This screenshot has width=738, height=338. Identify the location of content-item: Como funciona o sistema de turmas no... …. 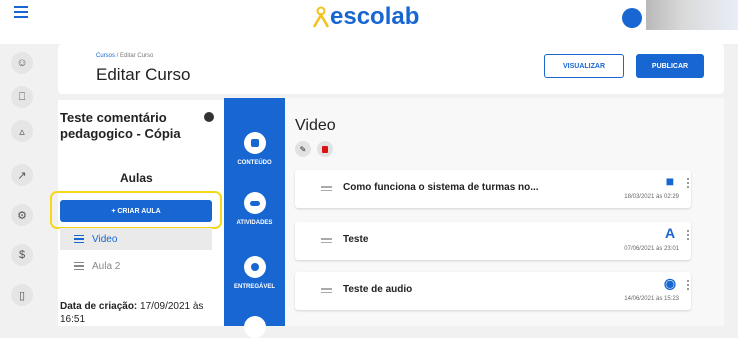
(493, 189).